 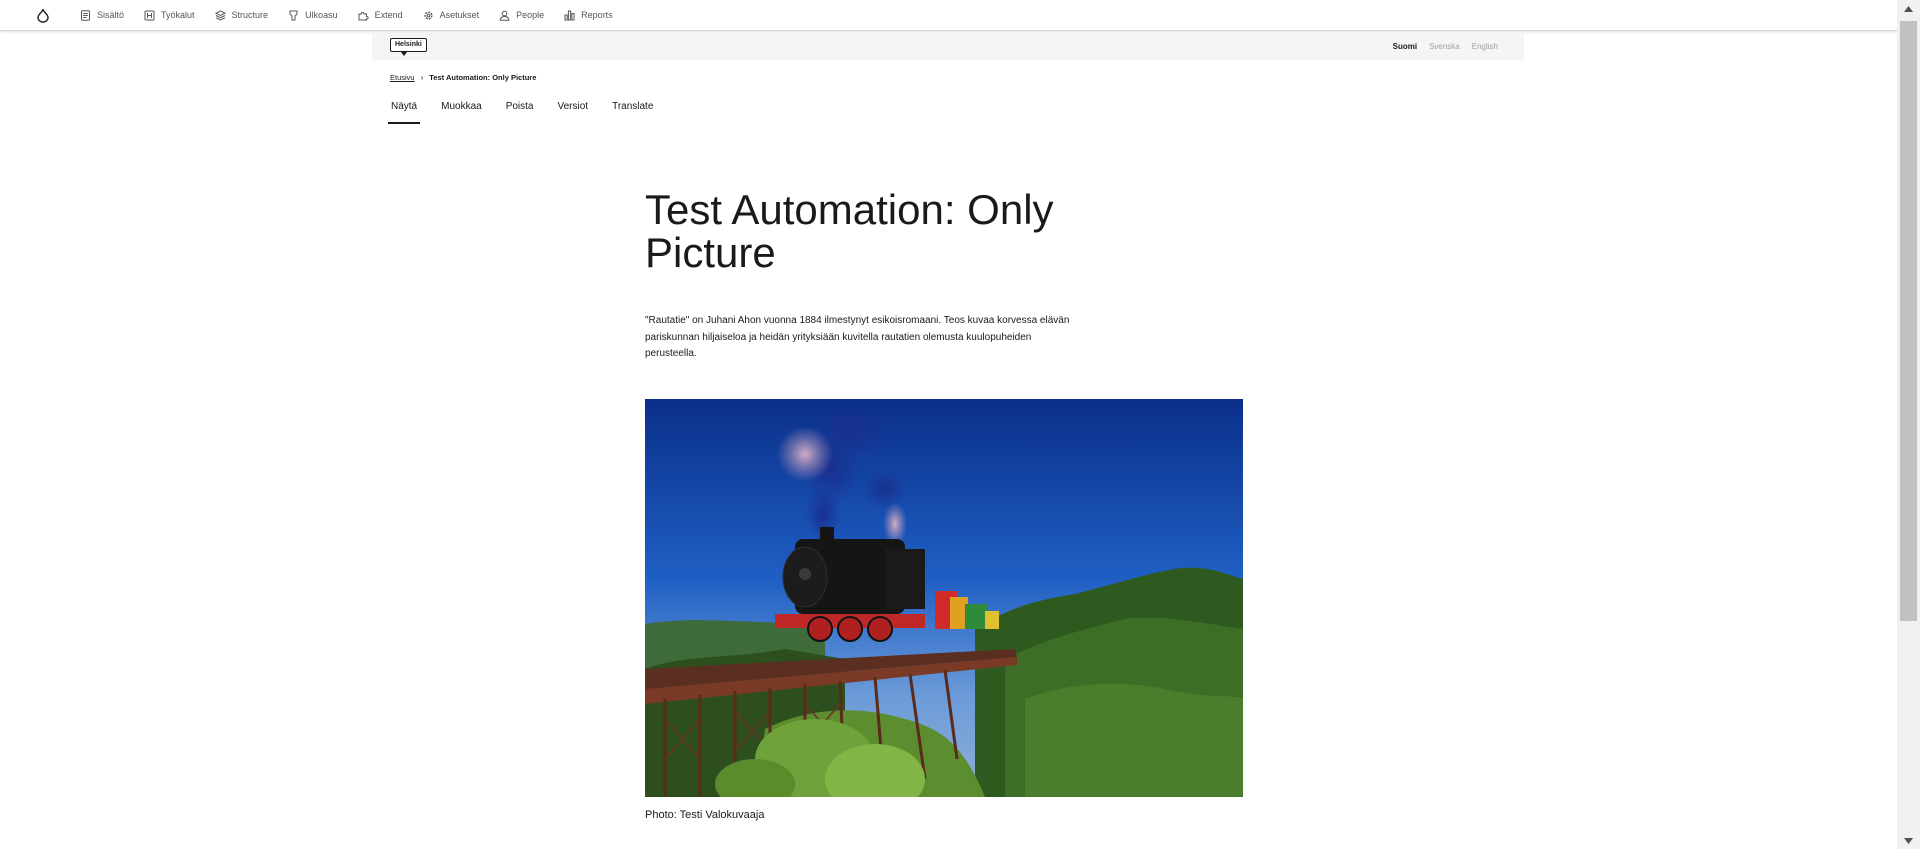 I want to click on toolbar-item-label: Työkalut, so click(x=178, y=15).